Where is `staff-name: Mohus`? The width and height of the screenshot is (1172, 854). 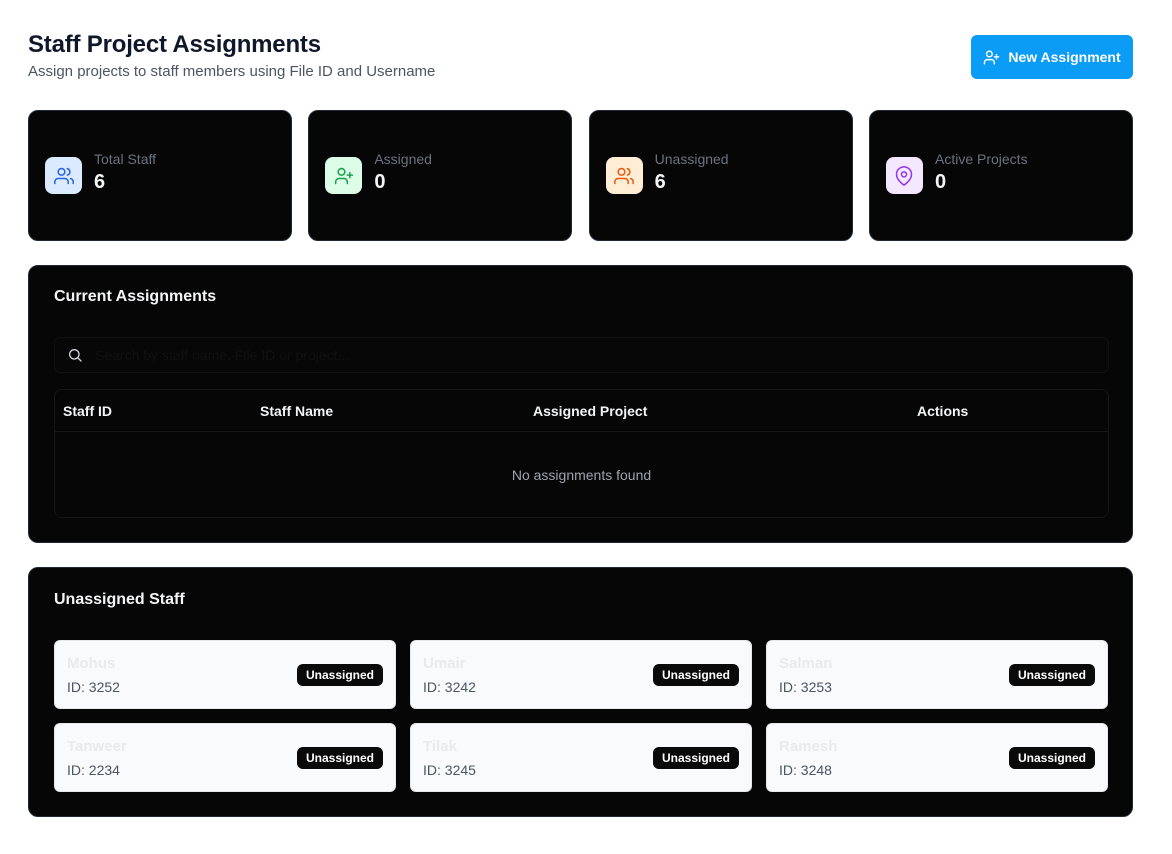 staff-name: Mohus is located at coordinates (91, 663).